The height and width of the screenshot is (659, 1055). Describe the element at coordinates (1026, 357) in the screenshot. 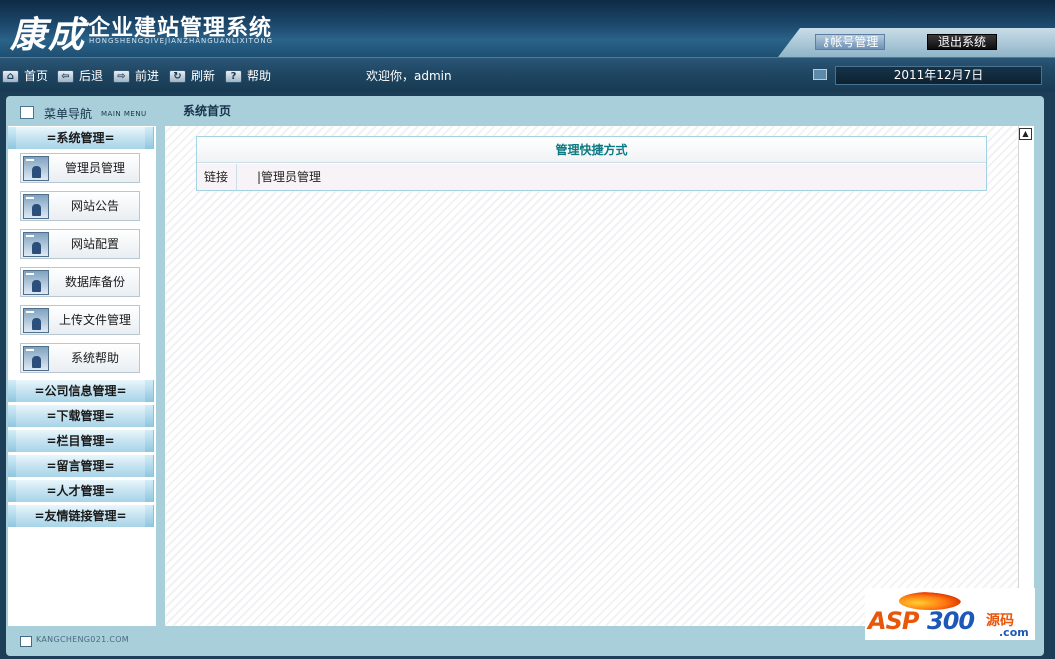

I see `vertical-scrollbar` at that location.